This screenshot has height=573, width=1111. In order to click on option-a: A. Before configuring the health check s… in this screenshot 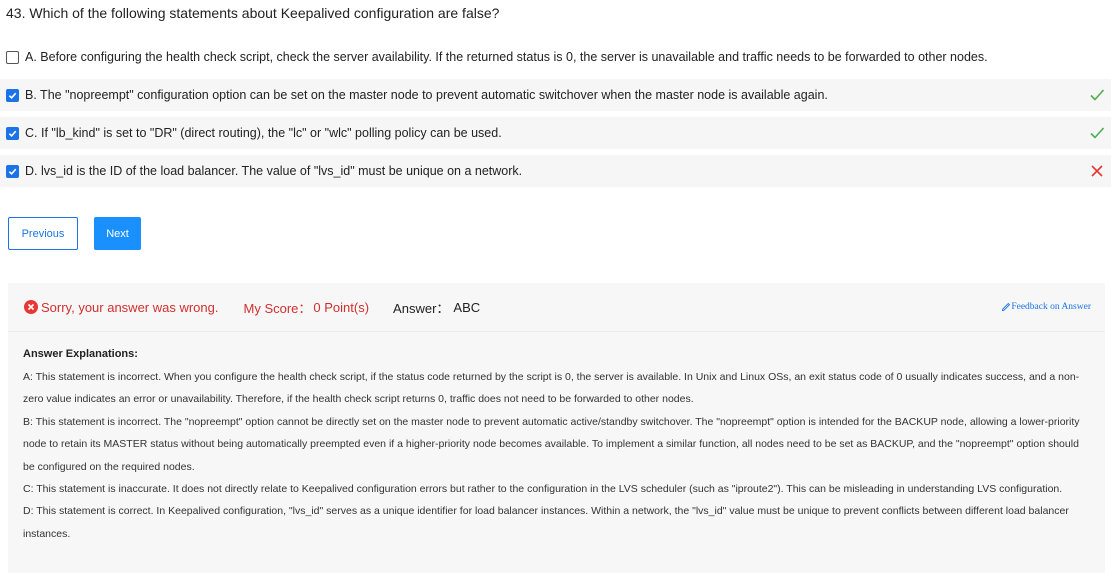, I will do `click(555, 57)`.